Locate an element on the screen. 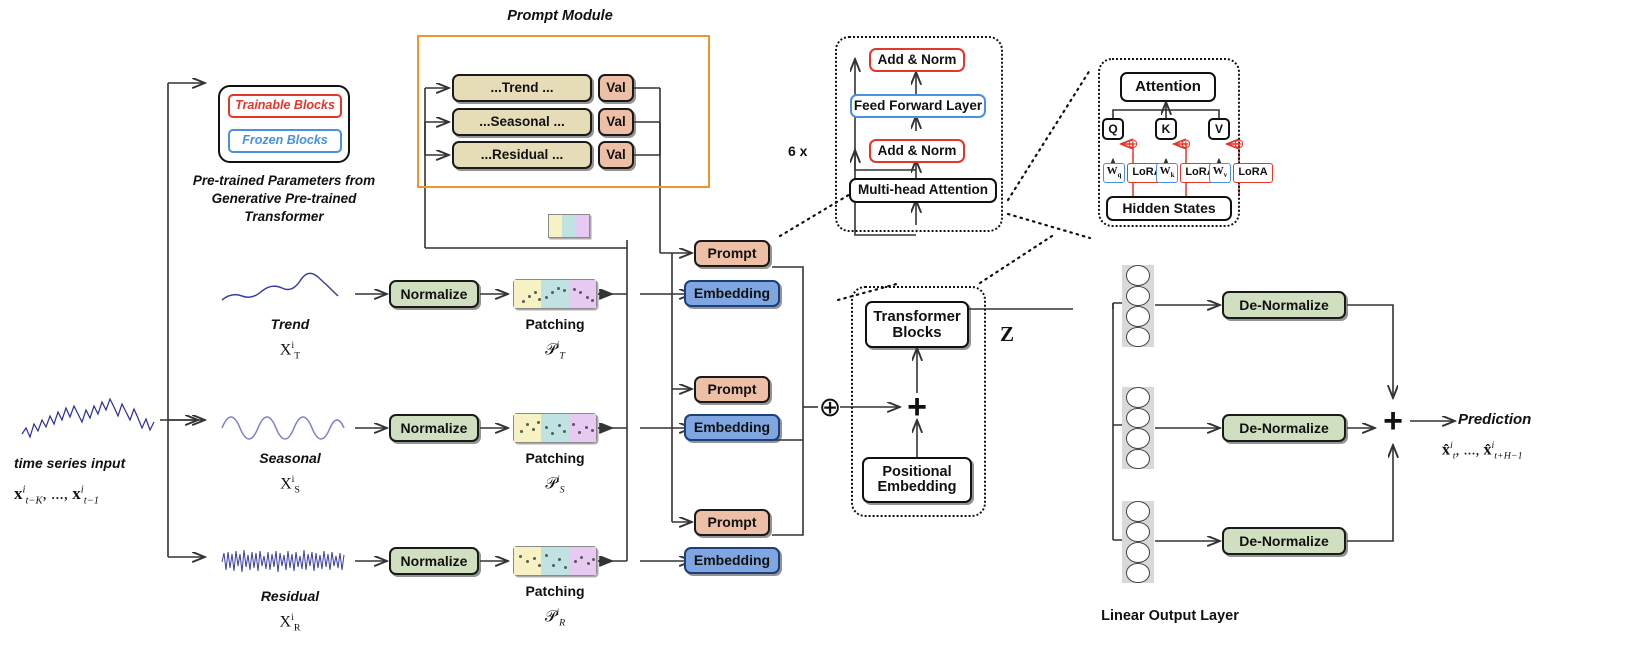 Image resolution: width=1632 pixels, height=665 pixels. prompt-box-trend: Prompt is located at coordinates (732, 253).